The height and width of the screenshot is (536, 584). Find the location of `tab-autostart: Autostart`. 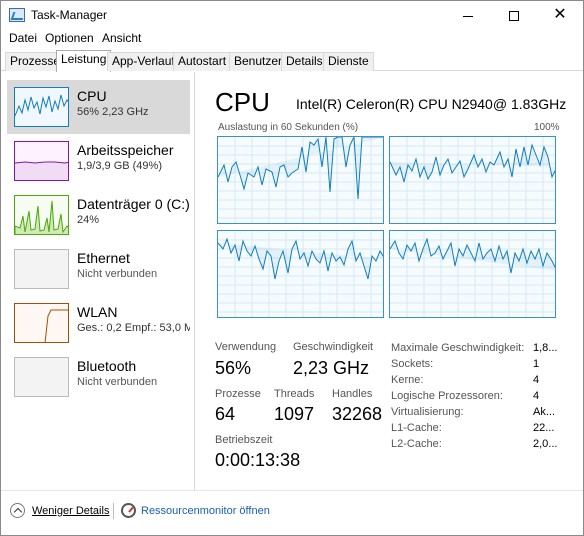

tab-autostart: Autostart is located at coordinates (202, 61).